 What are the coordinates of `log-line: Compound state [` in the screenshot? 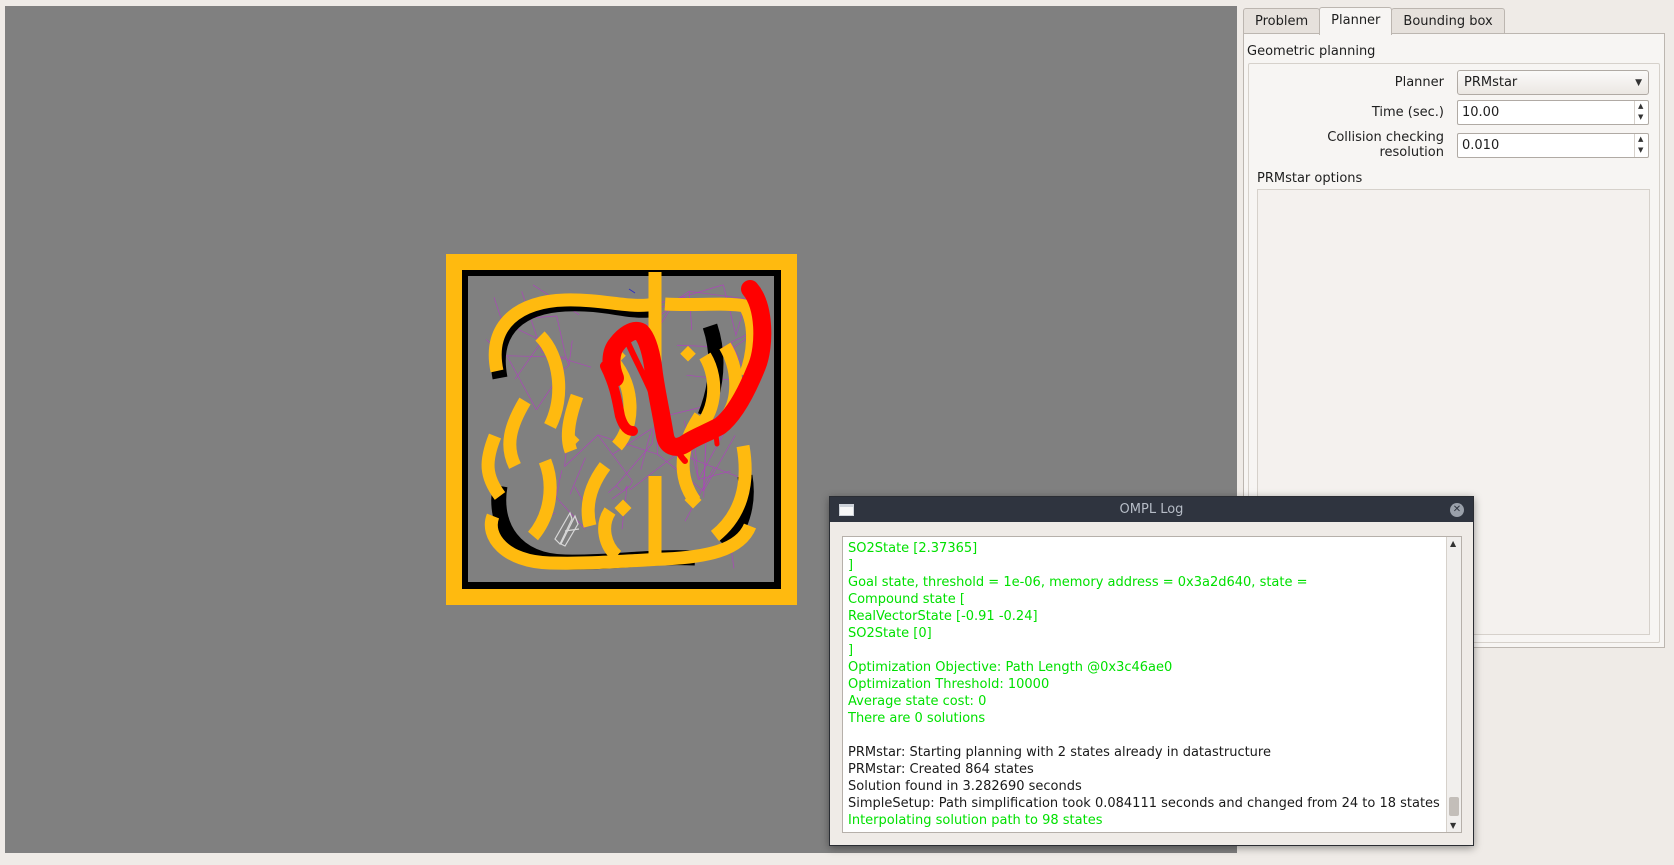 It's located at (906, 599).